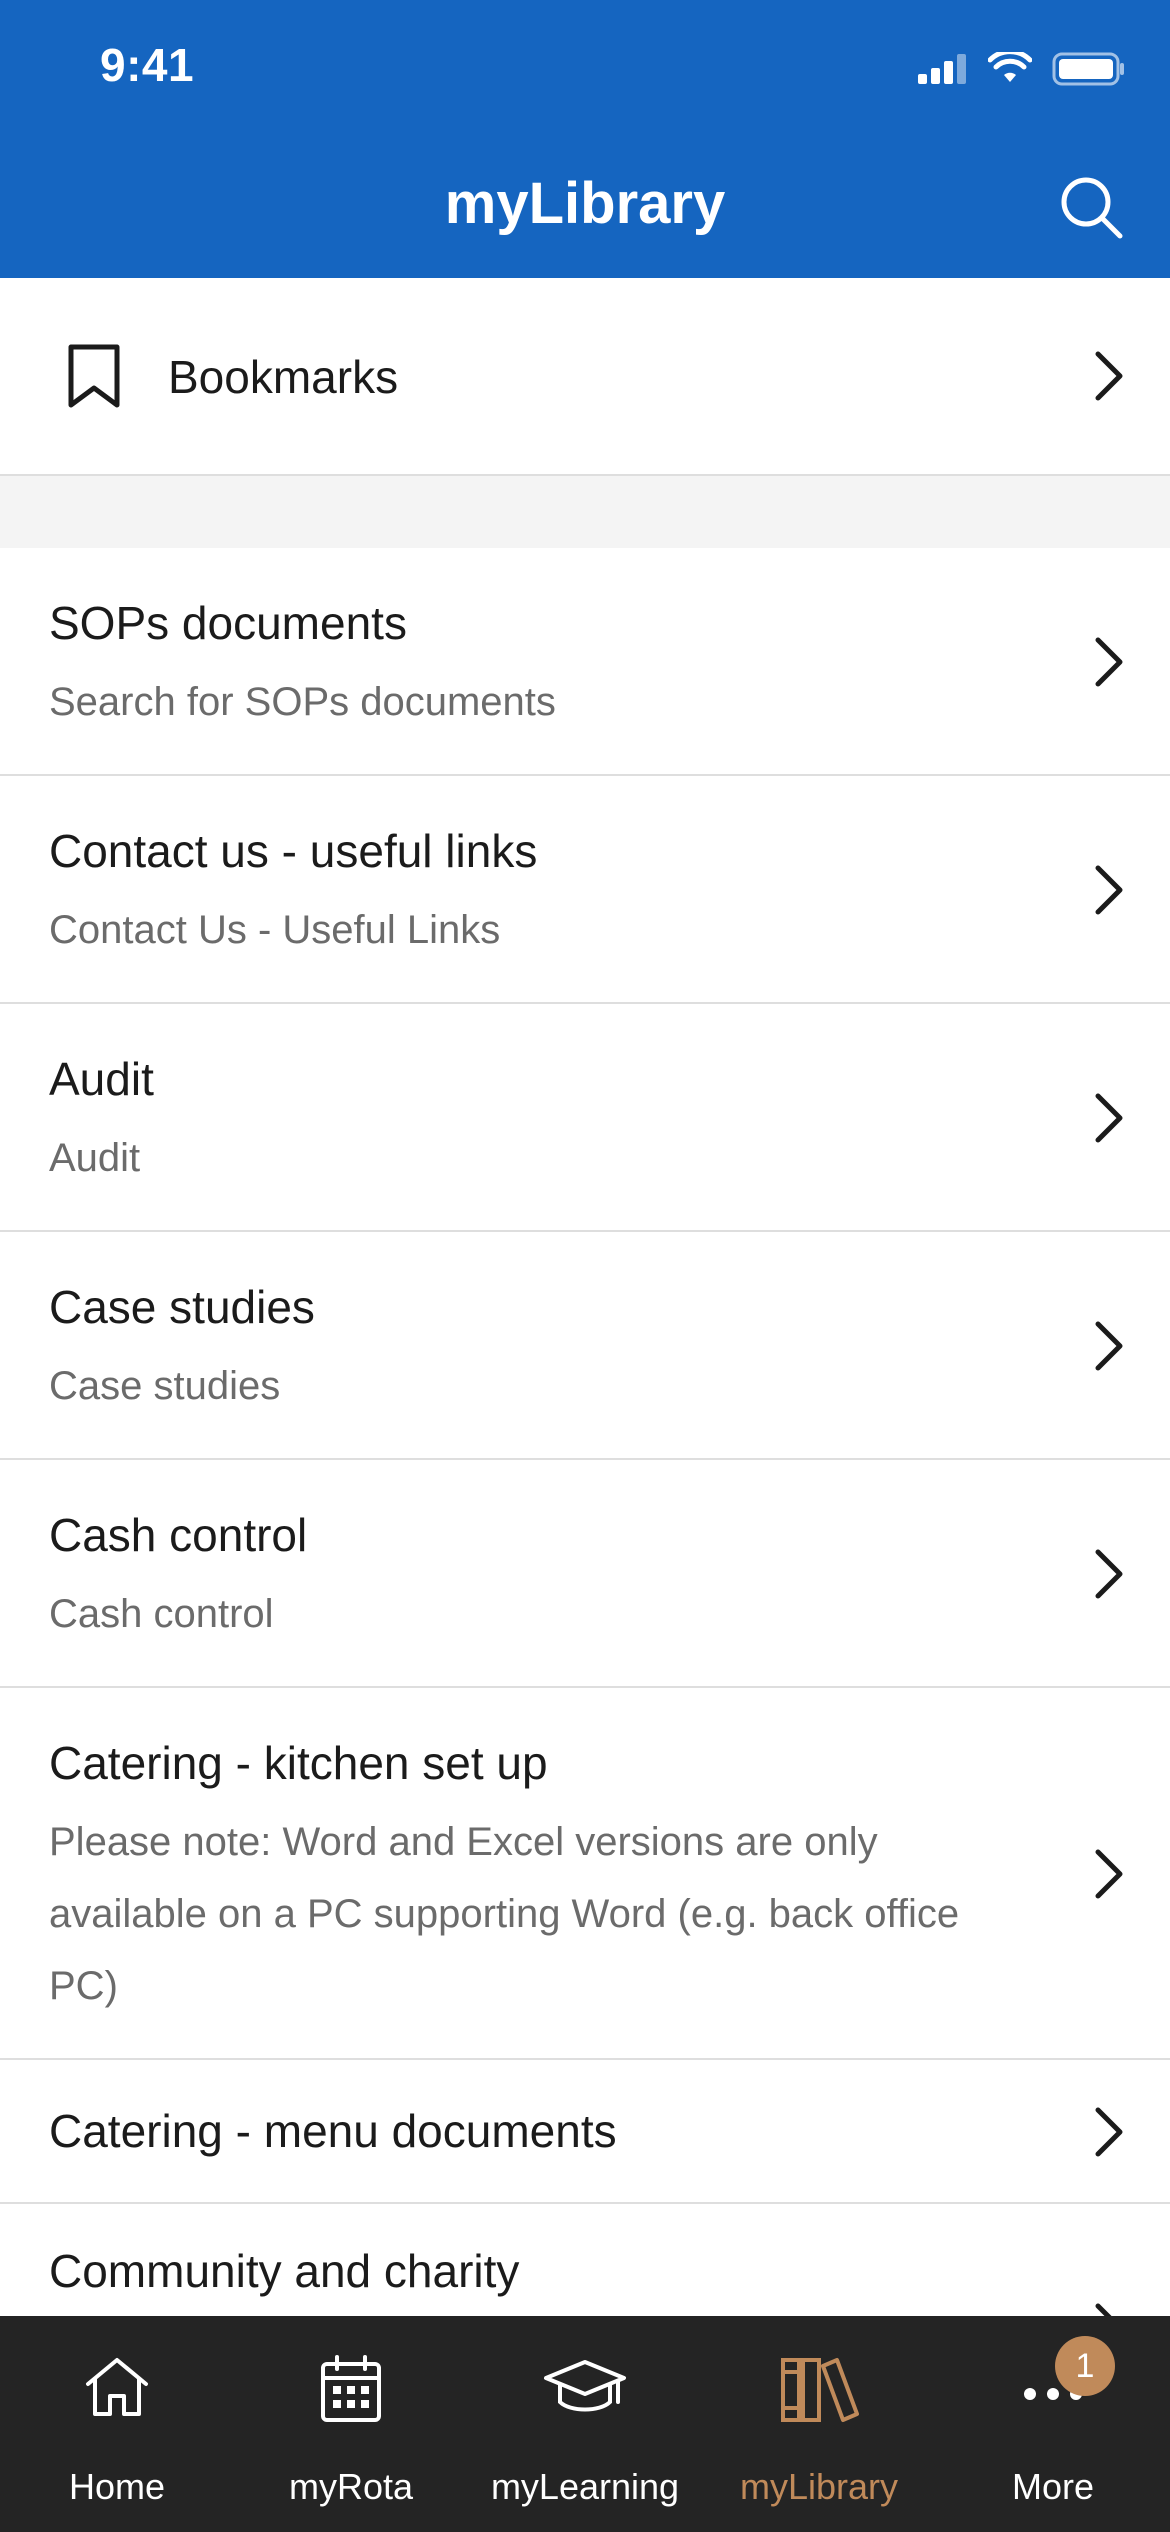 This screenshot has width=1170, height=2532. What do you see at coordinates (94, 376) in the screenshot?
I see `bookmark-icon` at bounding box center [94, 376].